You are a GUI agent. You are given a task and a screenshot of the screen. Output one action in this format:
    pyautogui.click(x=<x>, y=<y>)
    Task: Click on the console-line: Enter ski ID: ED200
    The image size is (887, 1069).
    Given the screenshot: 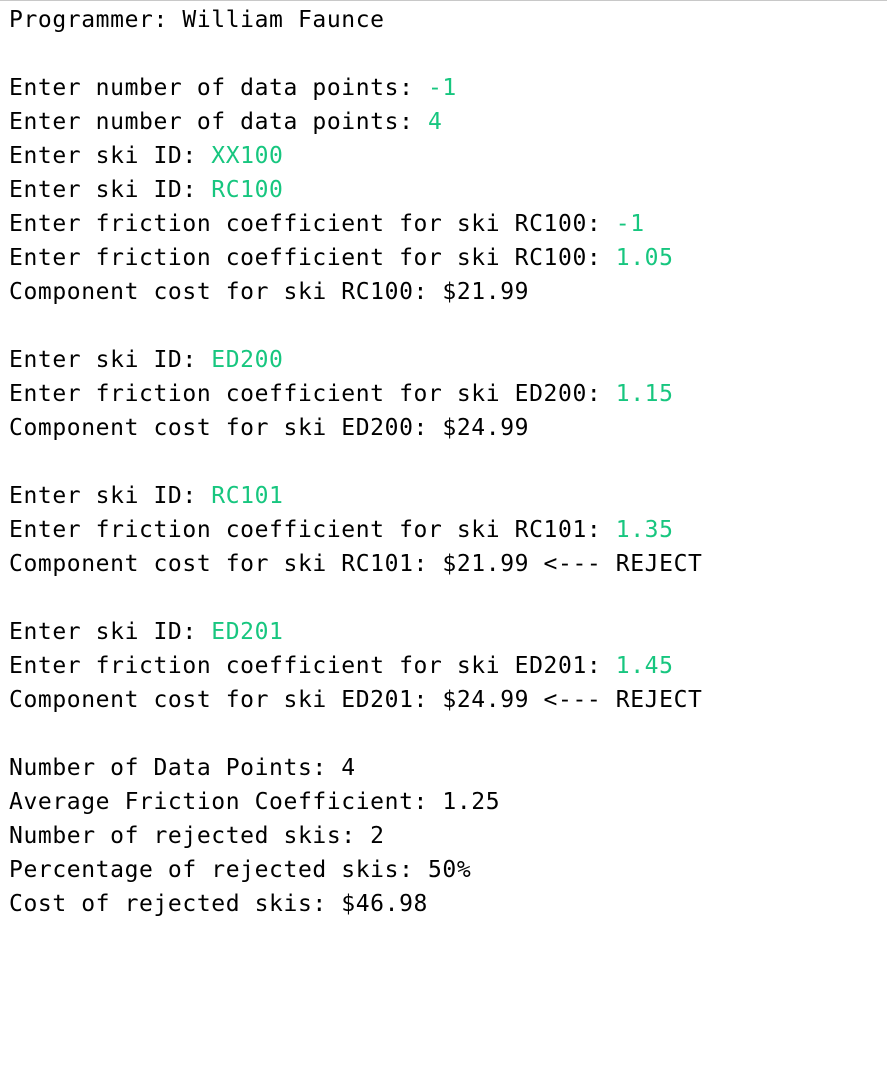 What is the action you would take?
    pyautogui.click(x=444, y=360)
    